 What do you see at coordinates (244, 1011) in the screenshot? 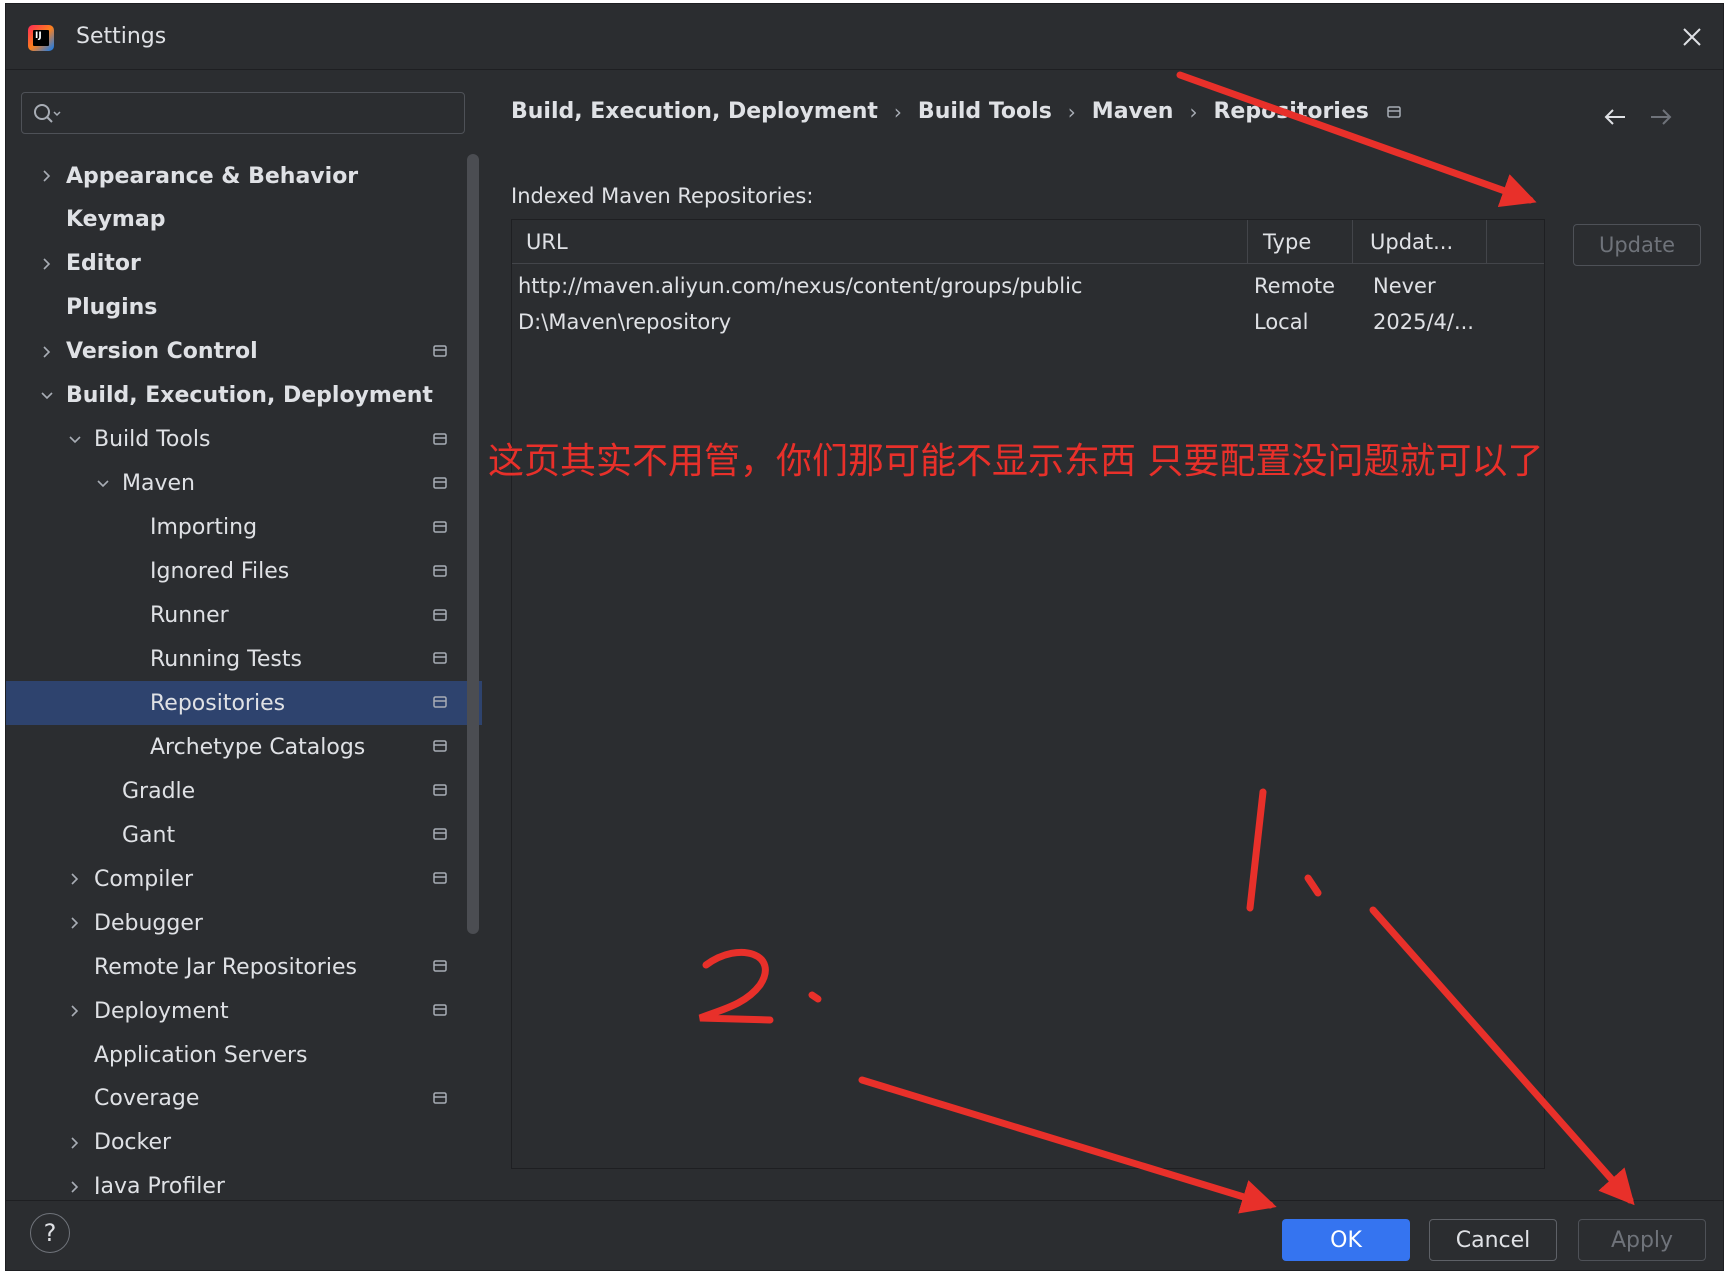
I see `tree-item: Deployment` at bounding box center [244, 1011].